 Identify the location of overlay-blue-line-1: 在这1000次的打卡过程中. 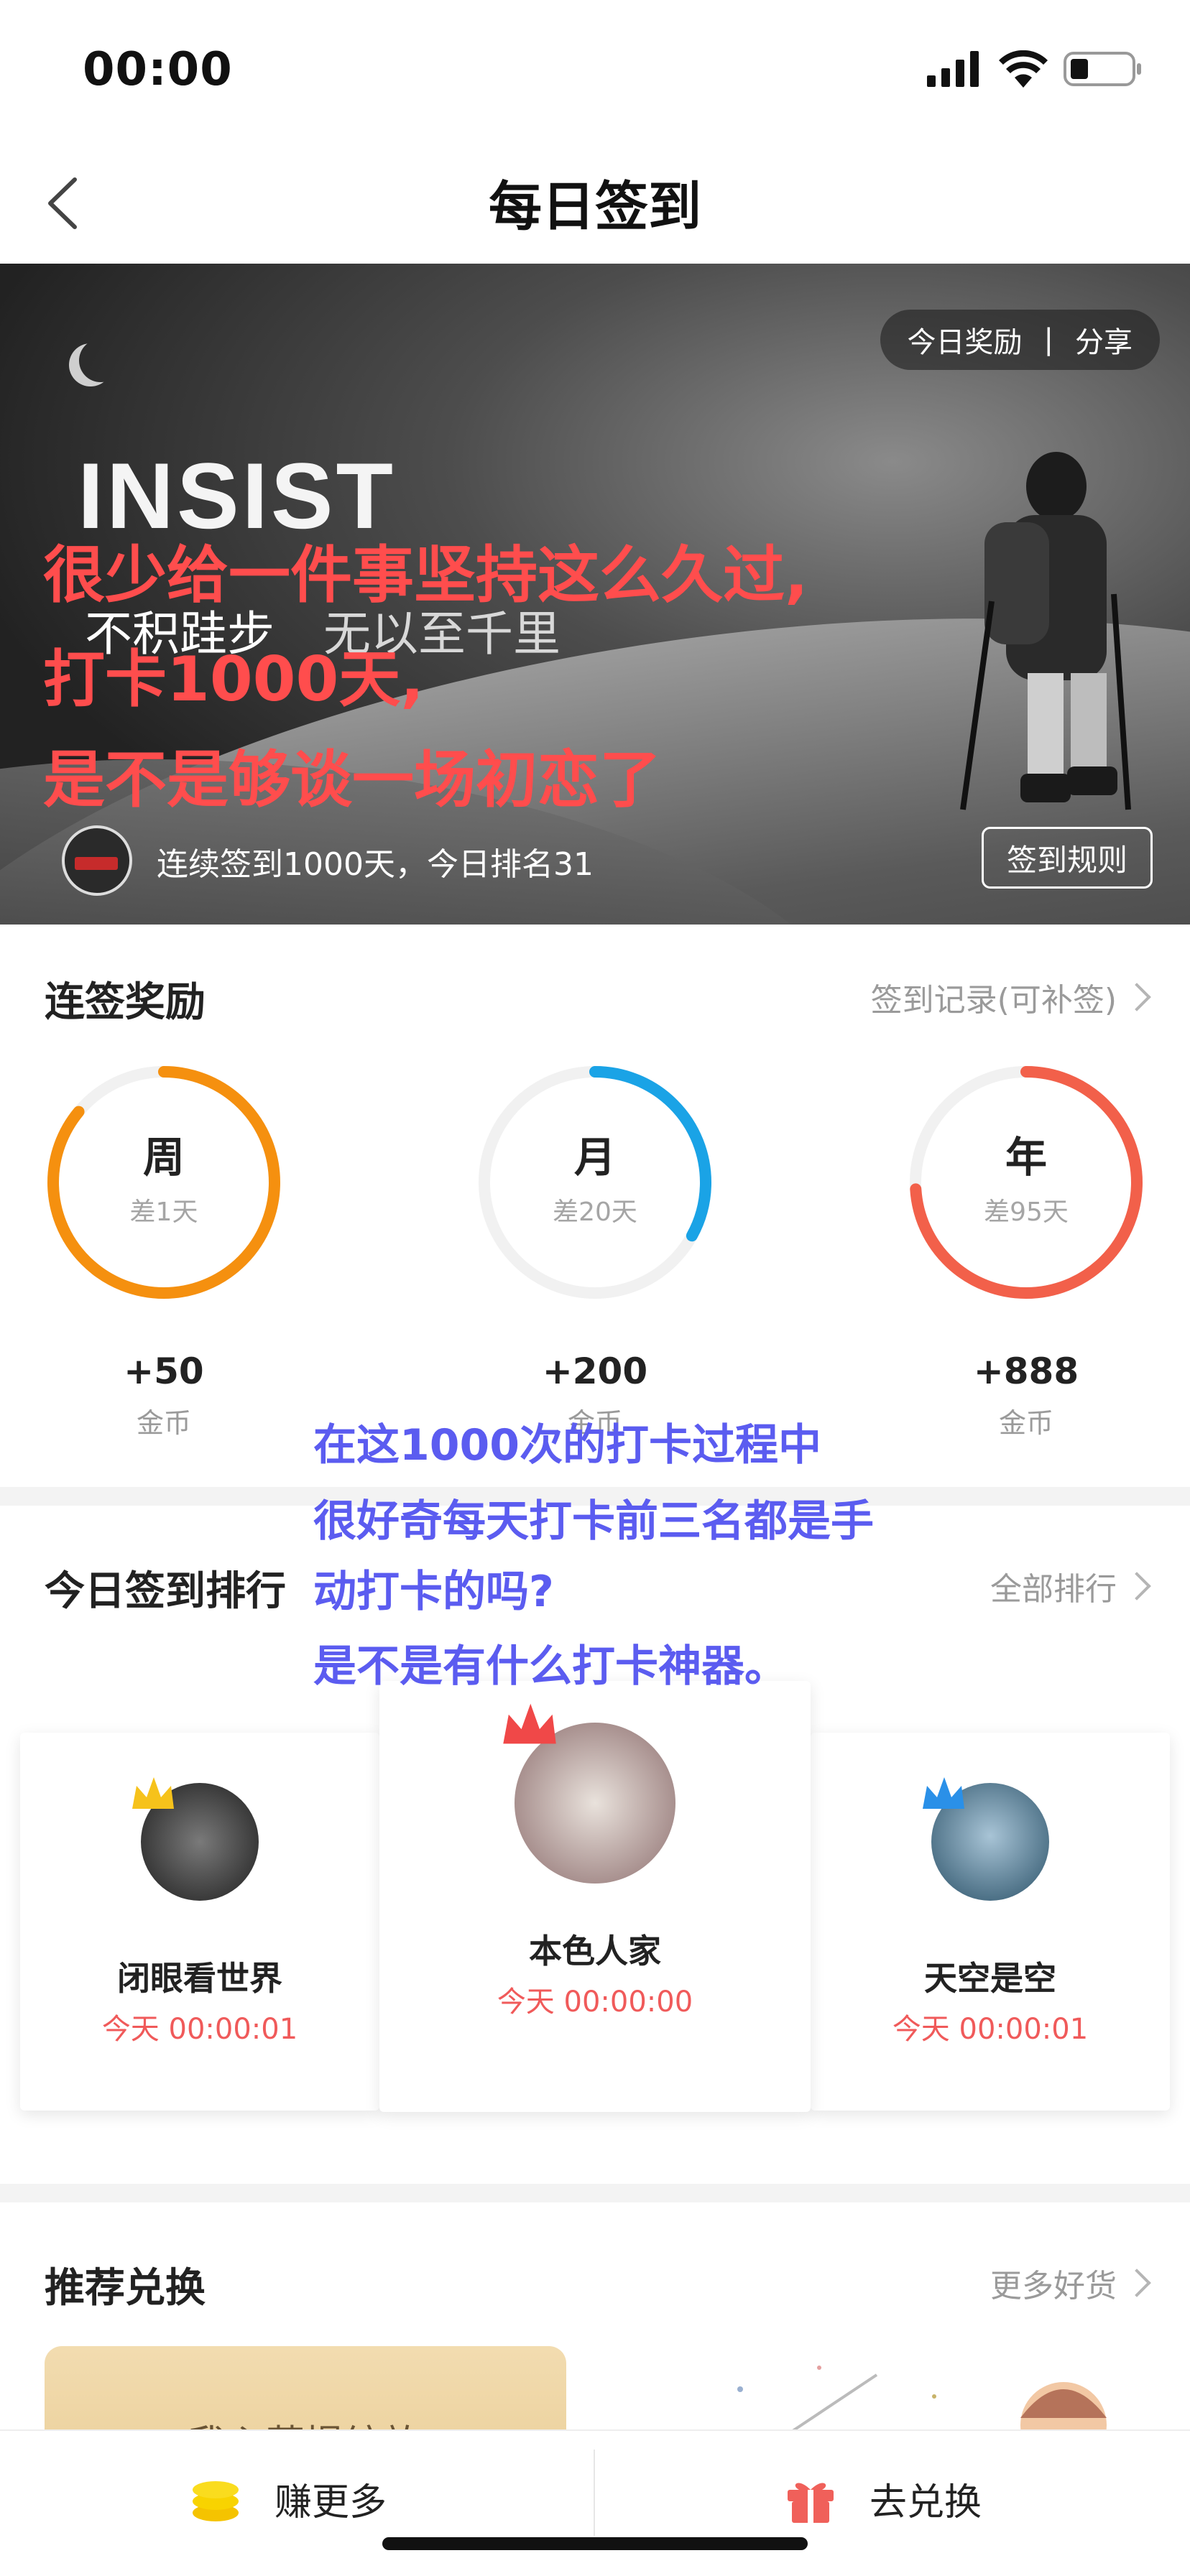
(567, 1445).